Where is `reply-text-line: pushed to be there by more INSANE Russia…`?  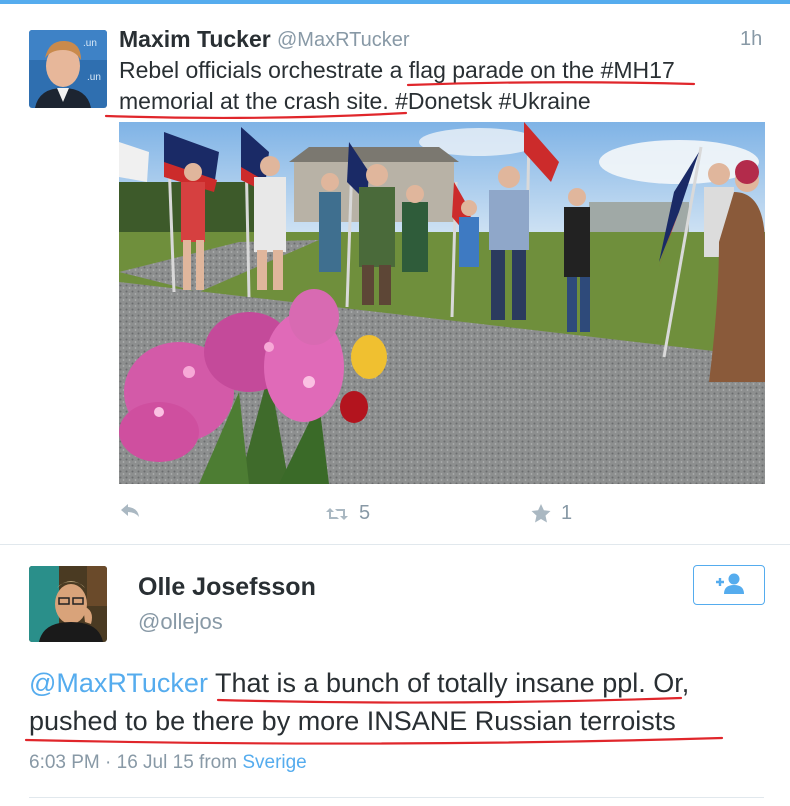 reply-text-line: pushed to be there by more INSANE Russia… is located at coordinates (352, 721).